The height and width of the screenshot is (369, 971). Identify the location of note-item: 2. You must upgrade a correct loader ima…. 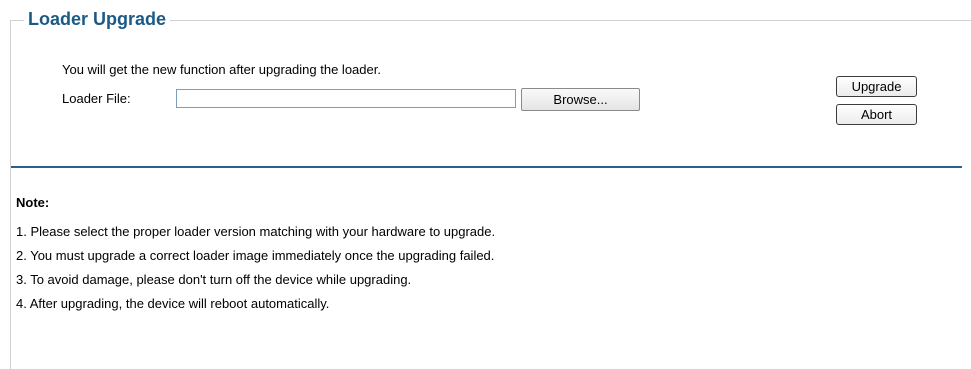
(255, 255).